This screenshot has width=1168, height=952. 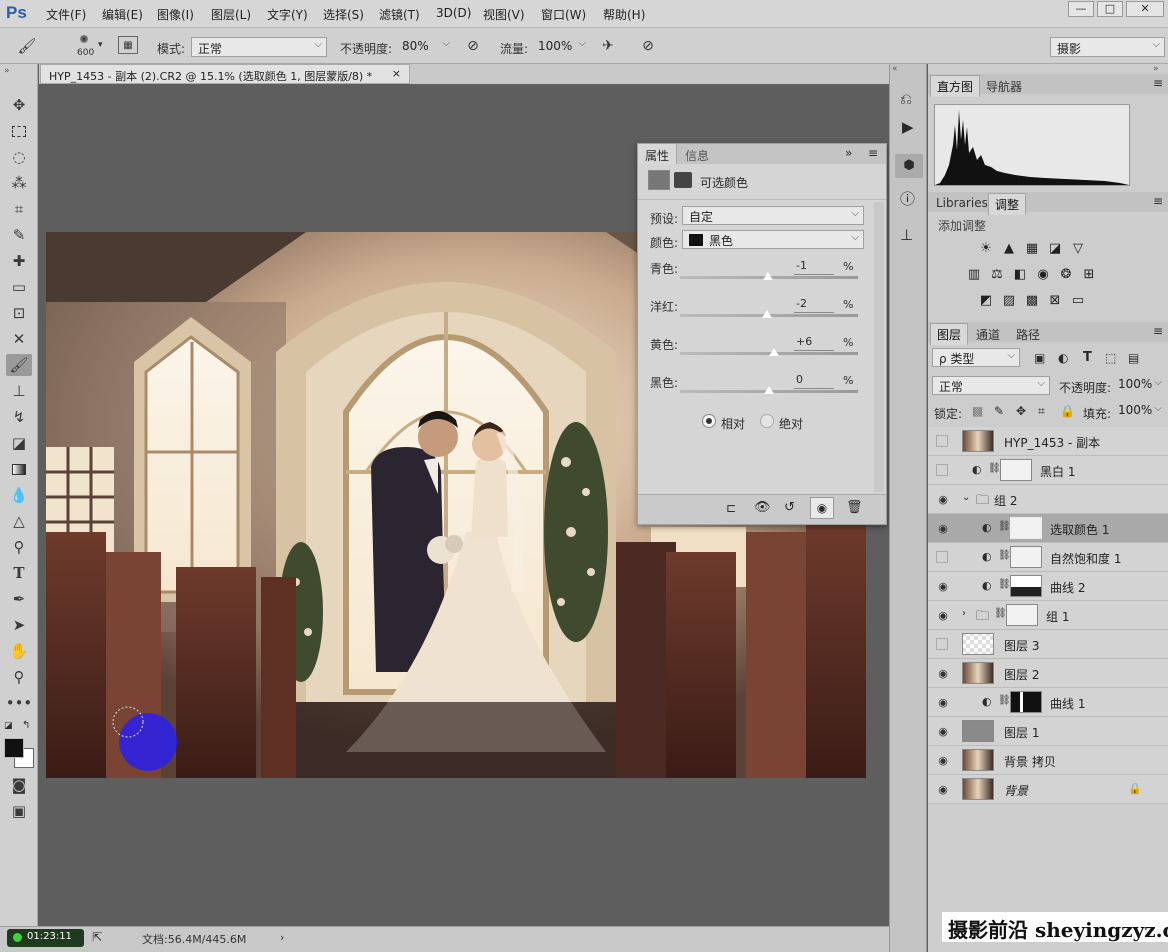 What do you see at coordinates (453, 13) in the screenshot?
I see `menu-3d: 3D(D)` at bounding box center [453, 13].